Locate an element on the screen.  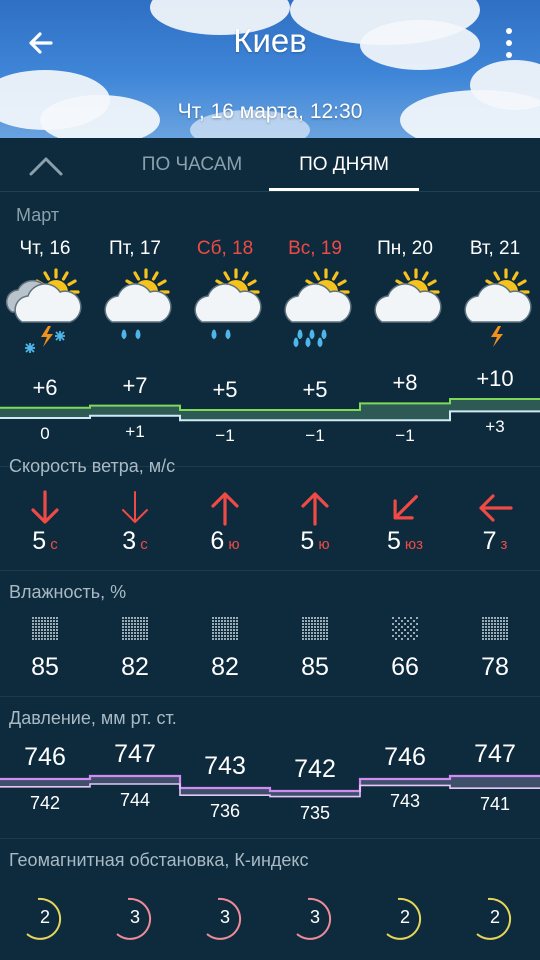
pressure-max: 742 is located at coordinates (315, 769).